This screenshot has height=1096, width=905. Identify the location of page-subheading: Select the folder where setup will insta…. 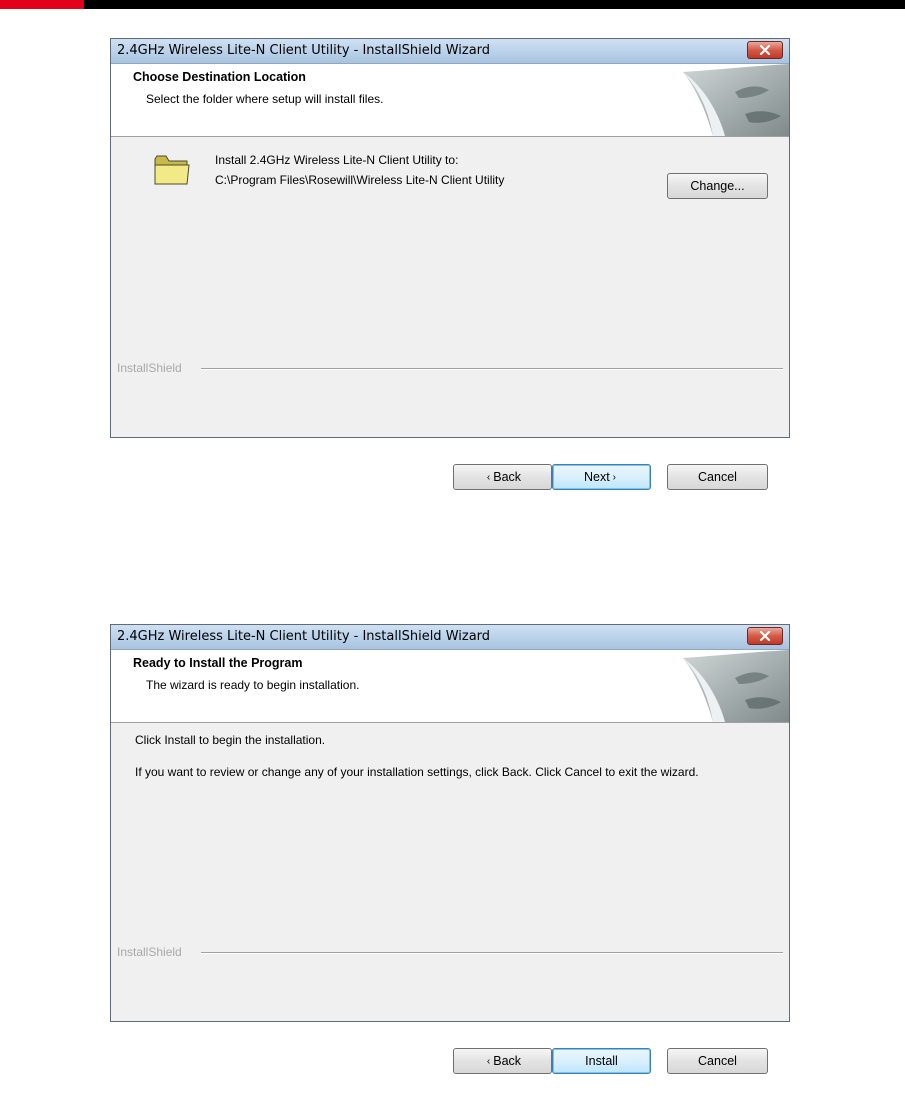
(265, 99).